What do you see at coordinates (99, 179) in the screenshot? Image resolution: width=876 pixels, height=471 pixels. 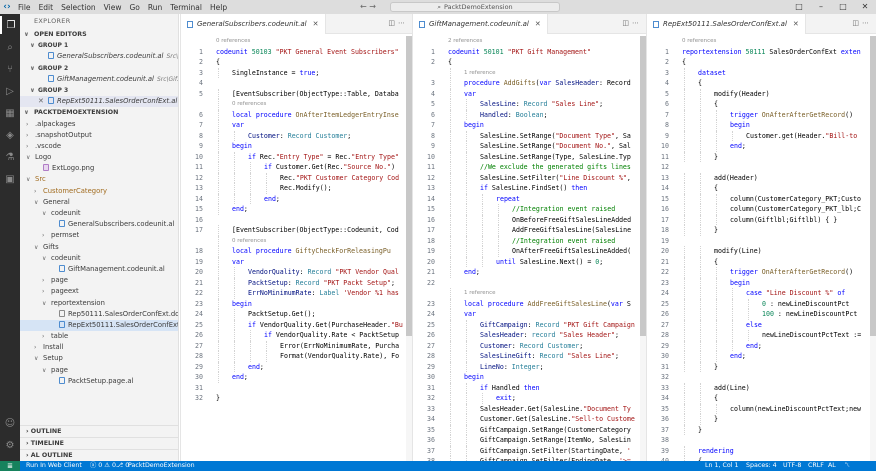 I see `tree-folder: ∨ Src` at bounding box center [99, 179].